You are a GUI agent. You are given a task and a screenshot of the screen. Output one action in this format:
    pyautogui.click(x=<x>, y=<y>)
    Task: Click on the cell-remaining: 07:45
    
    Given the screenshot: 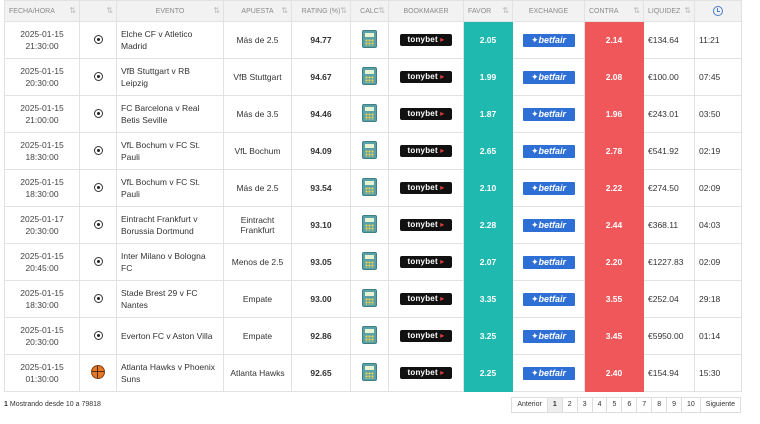 What is the action you would take?
    pyautogui.click(x=718, y=77)
    